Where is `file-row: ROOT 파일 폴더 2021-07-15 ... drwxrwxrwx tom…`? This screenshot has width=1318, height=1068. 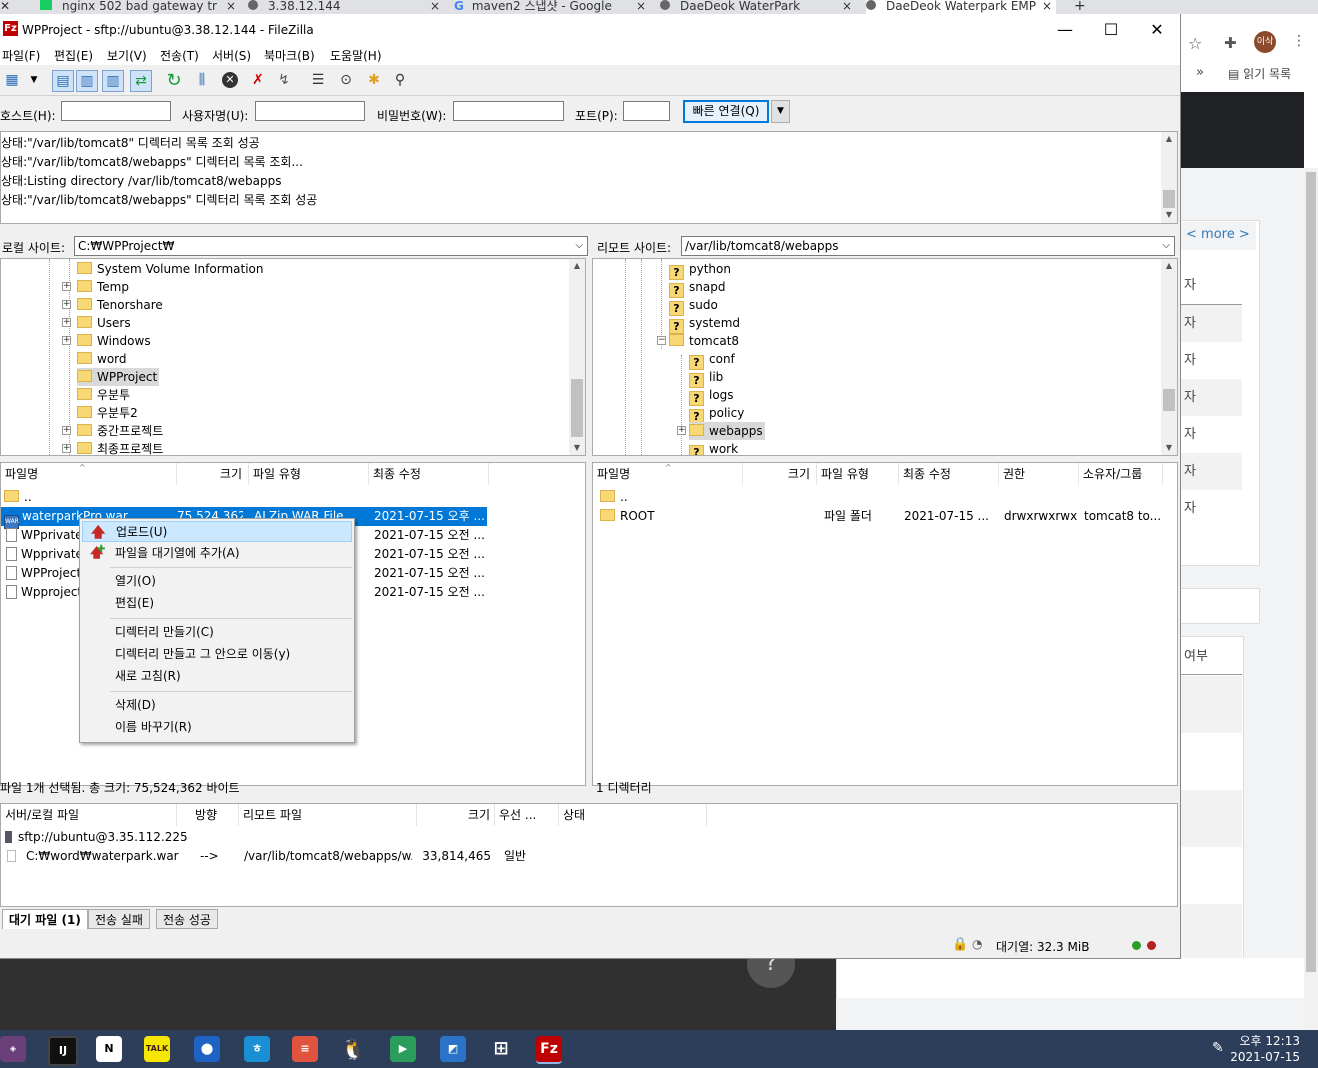 file-row: ROOT 파일 폴더 2021-07-15 ... drwxrwxrwx tom… is located at coordinates (878, 516).